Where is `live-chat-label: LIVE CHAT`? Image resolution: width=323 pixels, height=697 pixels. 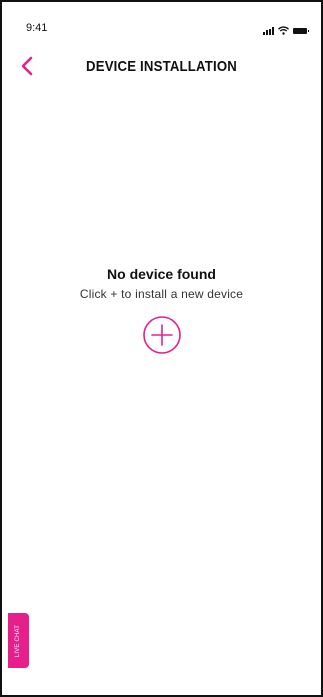 live-chat-label: LIVE CHAT is located at coordinates (18, 640).